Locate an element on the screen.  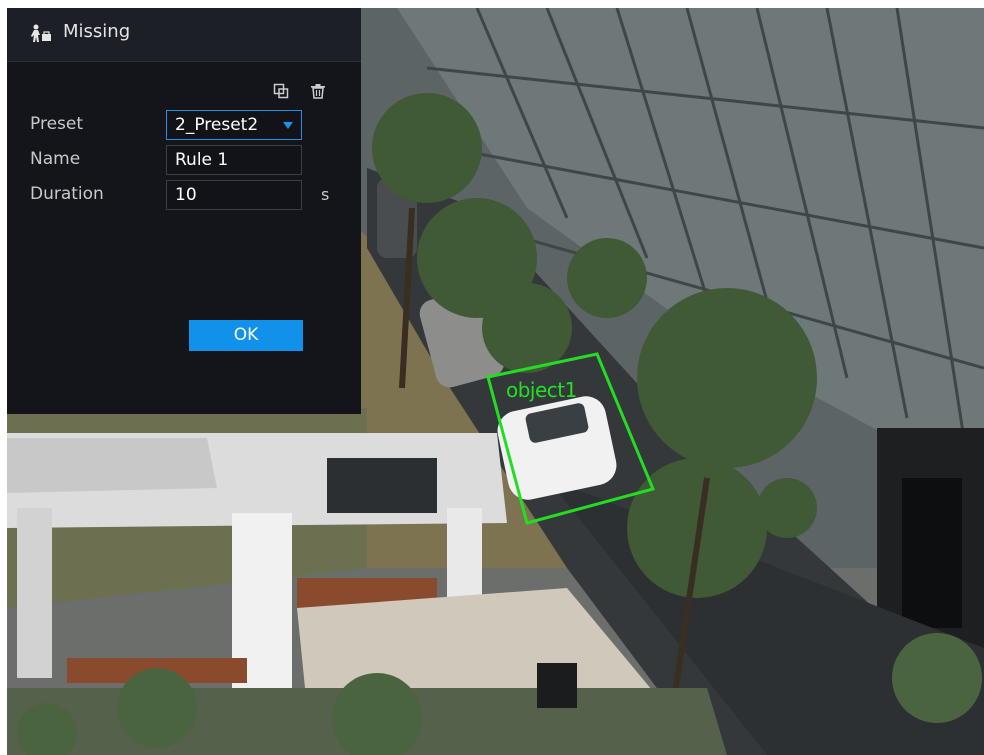
panel-header: Missing is located at coordinates (184, 35).